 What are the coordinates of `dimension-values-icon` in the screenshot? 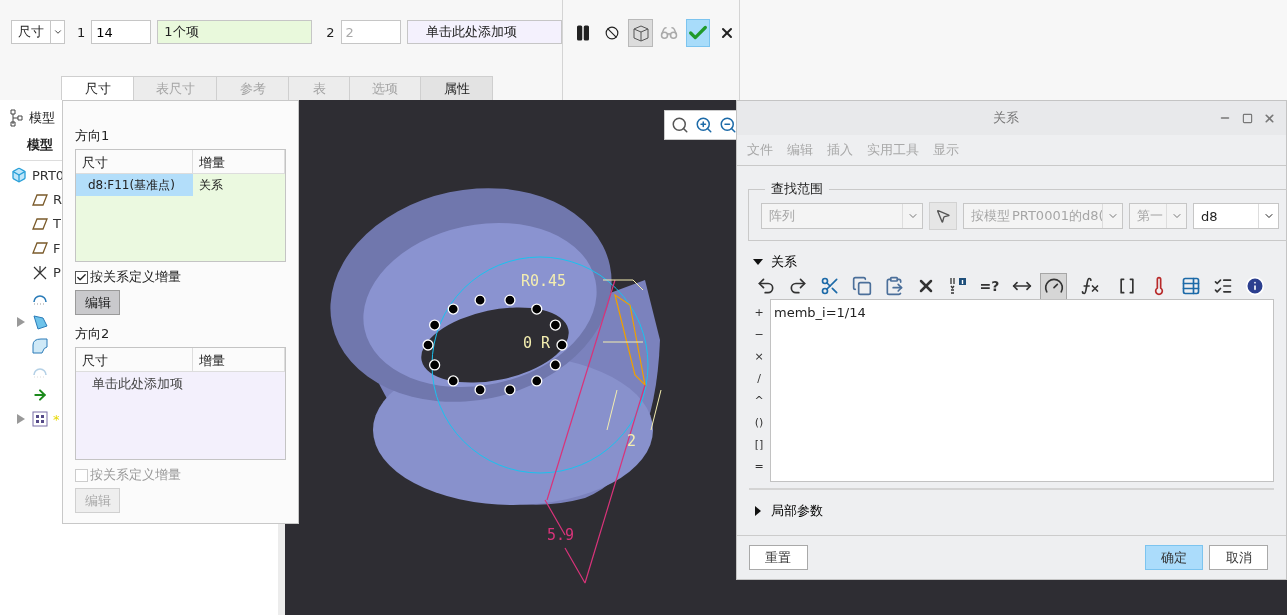 It's located at (957, 286).